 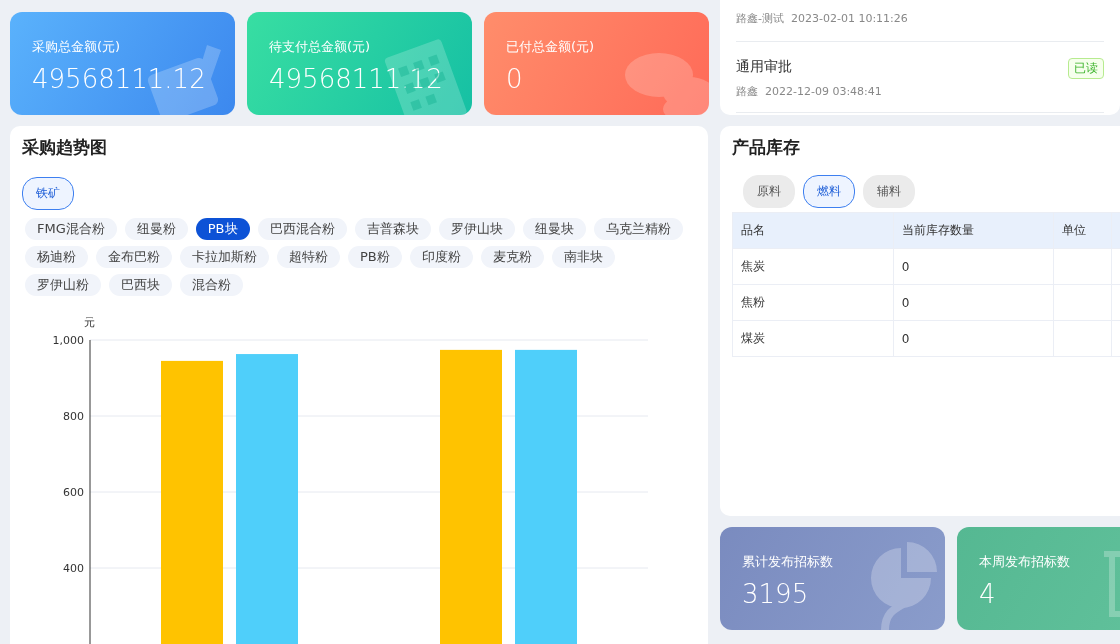 I want to click on stock-tab: 辅料, so click(x=889, y=191).